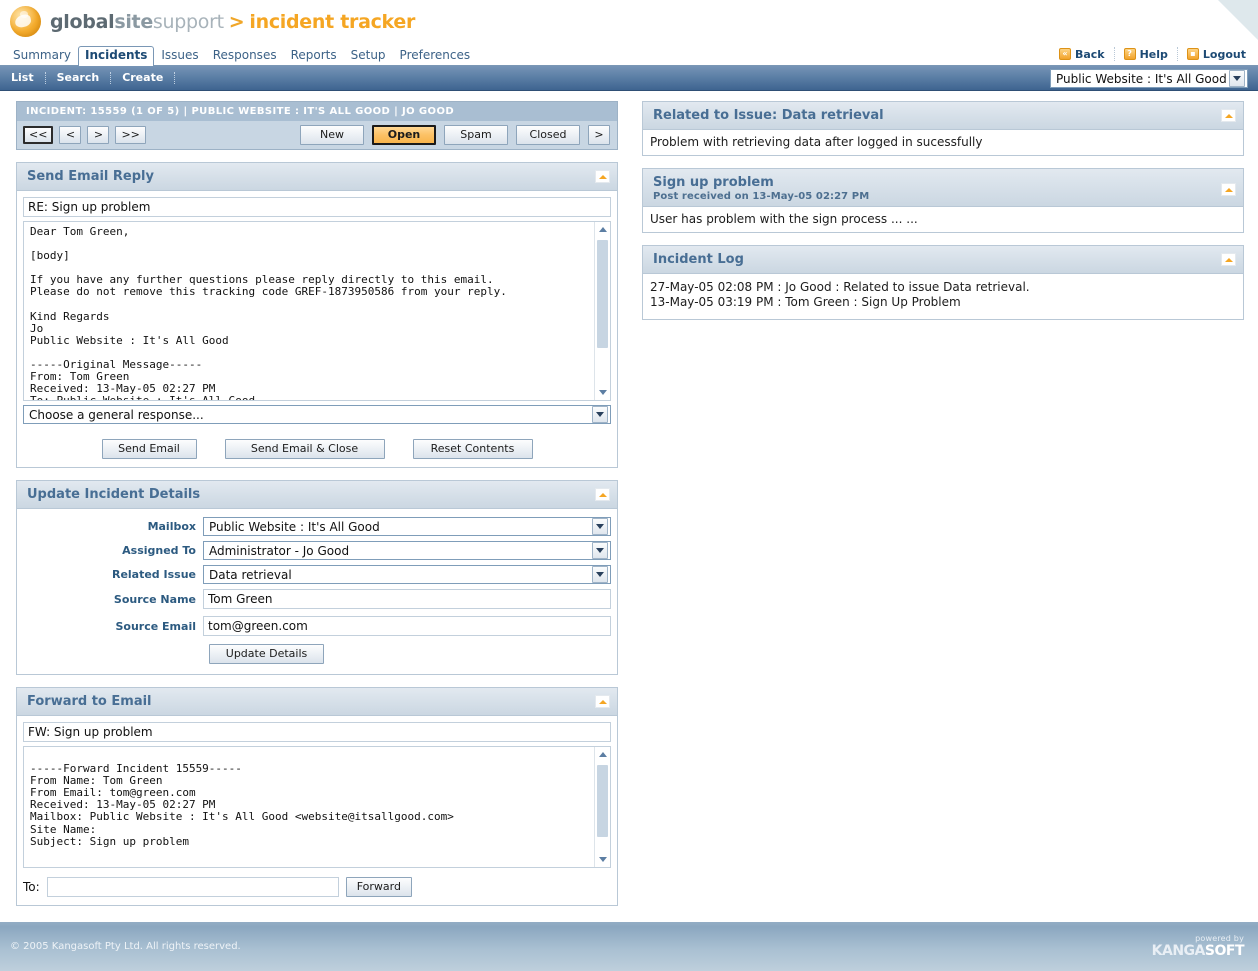 The image size is (1258, 971). Describe the element at coordinates (130, 134) in the screenshot. I see `pager-last-button: >>` at that location.